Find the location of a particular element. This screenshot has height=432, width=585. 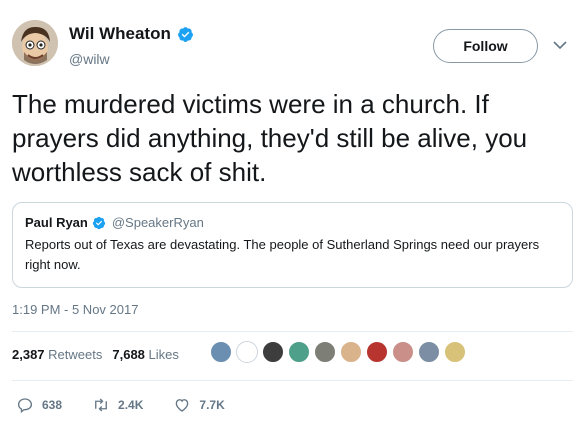

likes-count: 7,688 is located at coordinates (128, 354).